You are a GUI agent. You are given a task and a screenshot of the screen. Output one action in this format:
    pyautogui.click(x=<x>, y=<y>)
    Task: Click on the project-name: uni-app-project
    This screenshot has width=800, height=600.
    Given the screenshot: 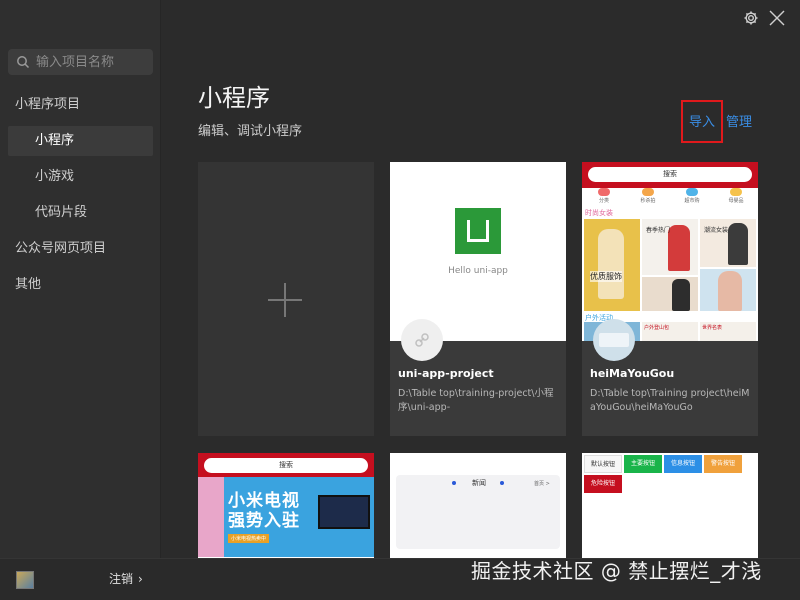 What is the action you would take?
    pyautogui.click(x=446, y=373)
    